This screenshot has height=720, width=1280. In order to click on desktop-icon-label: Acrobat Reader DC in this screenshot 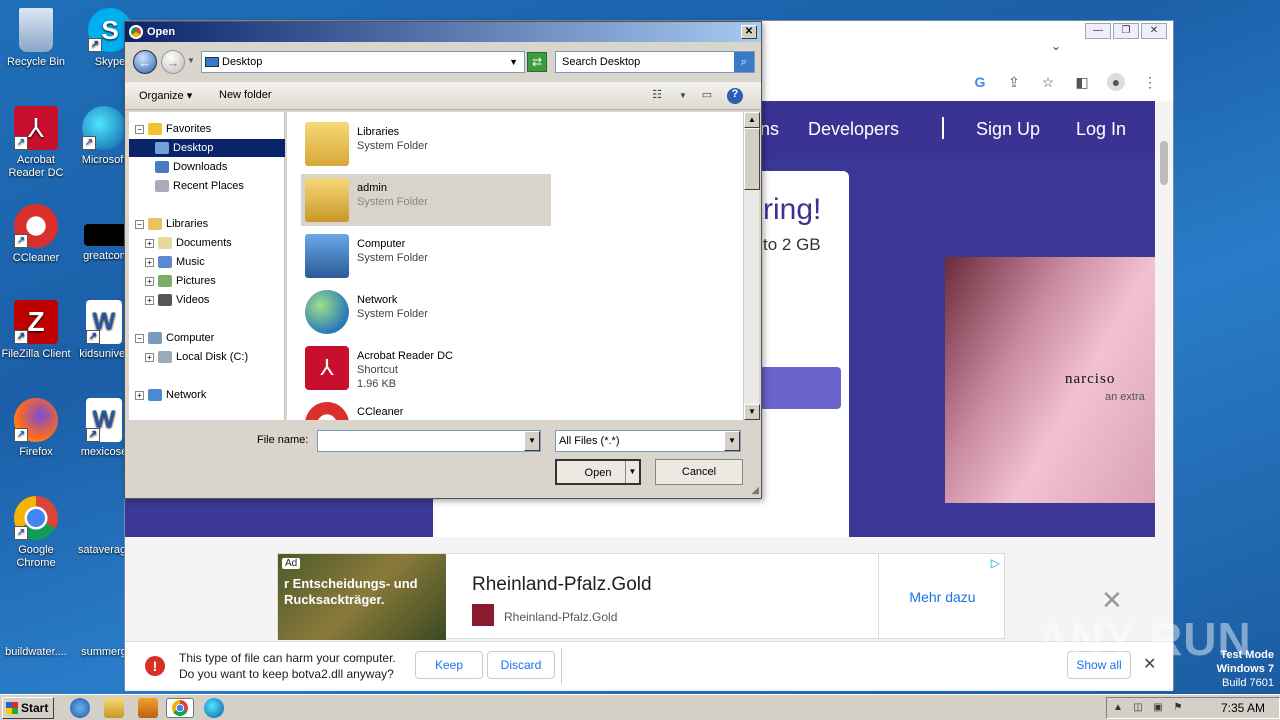, I will do `click(36, 166)`.